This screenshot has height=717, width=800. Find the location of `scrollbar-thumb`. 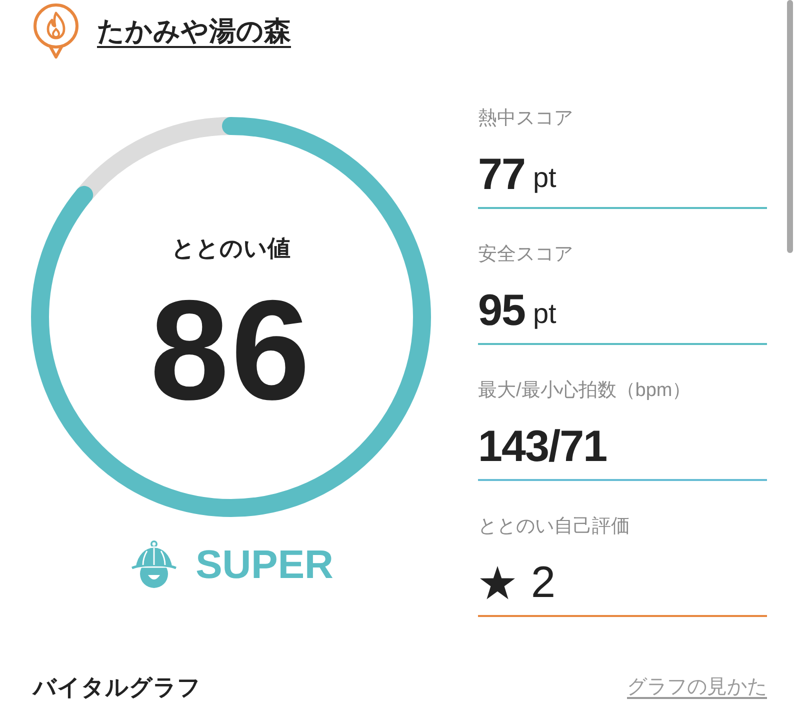

scrollbar-thumb is located at coordinates (790, 126).